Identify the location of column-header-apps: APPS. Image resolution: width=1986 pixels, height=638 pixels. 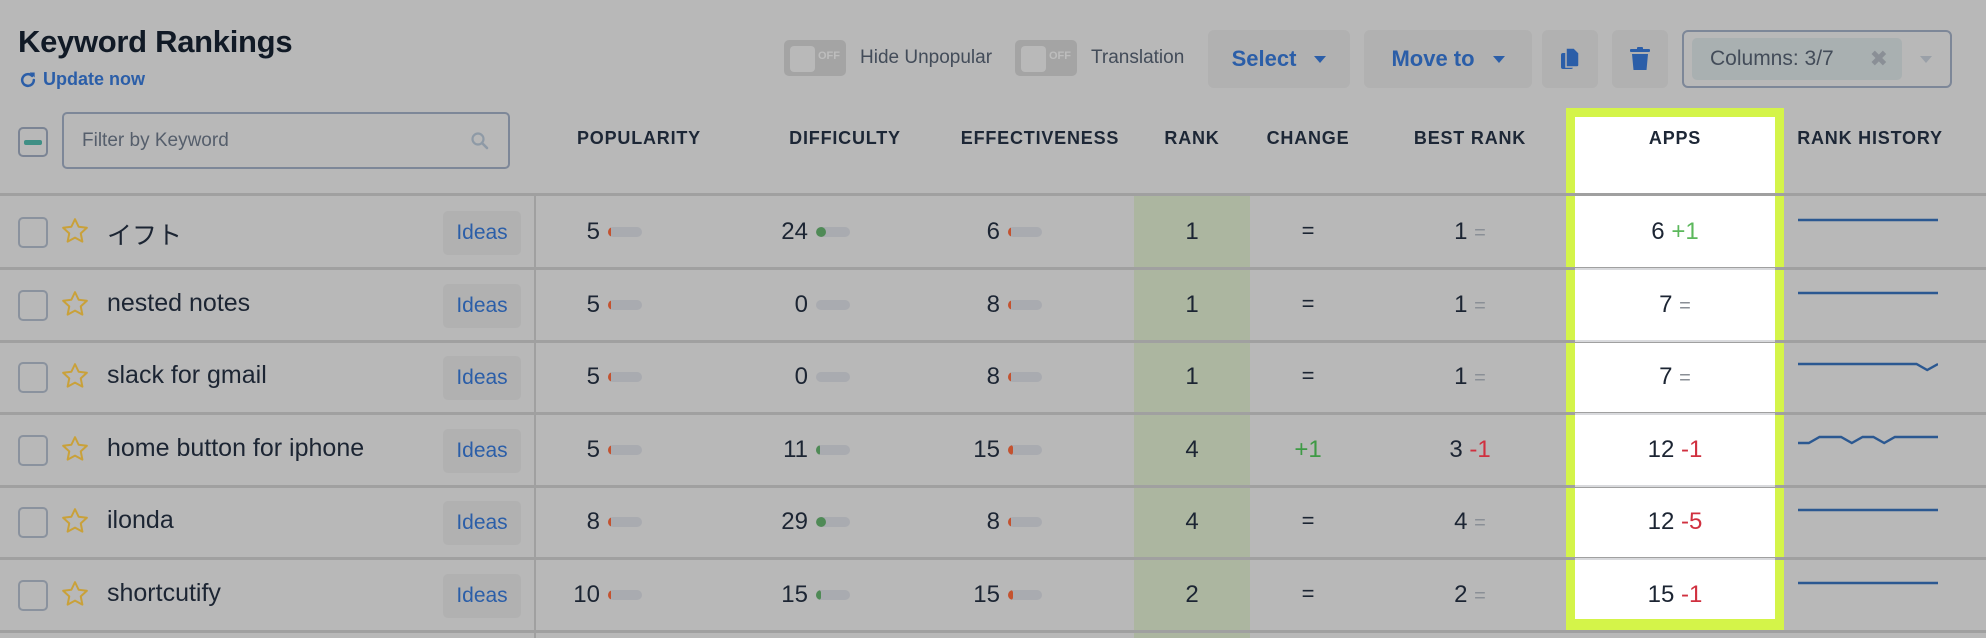
(1675, 138).